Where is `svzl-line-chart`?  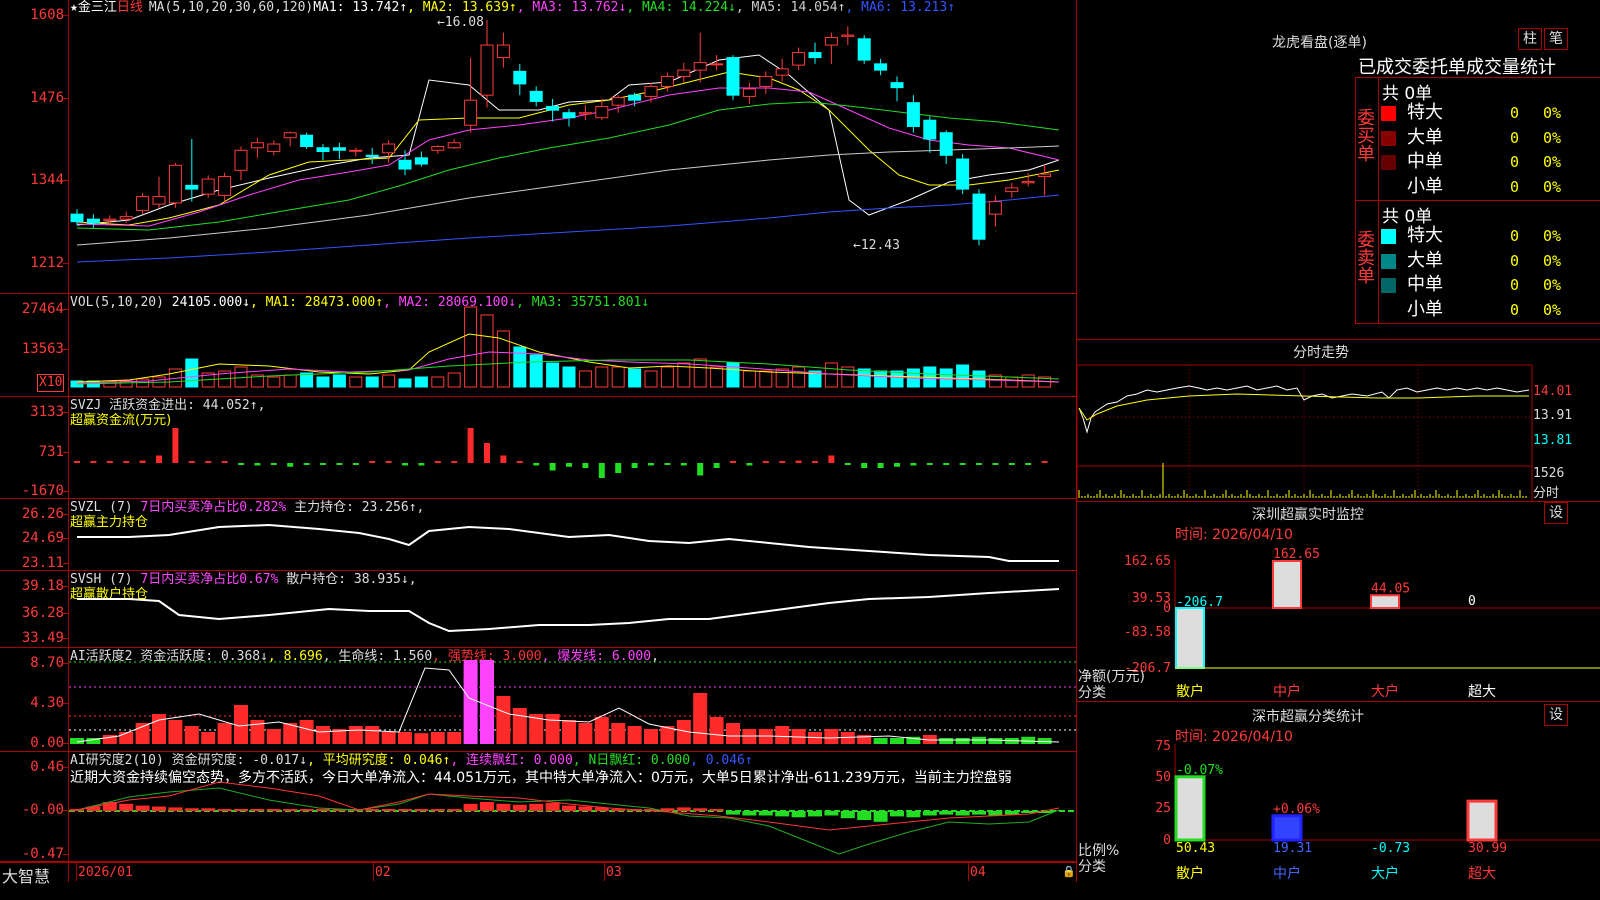 svzl-line-chart is located at coordinates (572, 535).